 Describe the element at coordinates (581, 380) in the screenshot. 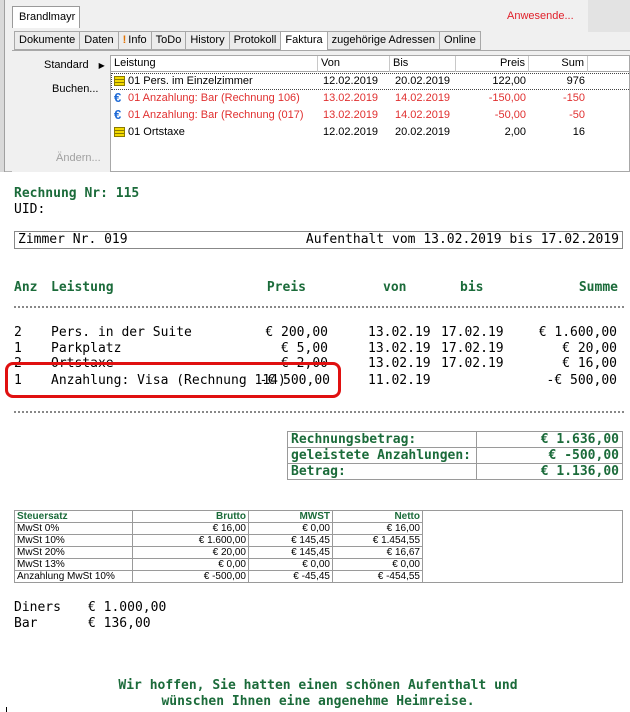

I see `line-summe: -€ 500,00` at that location.